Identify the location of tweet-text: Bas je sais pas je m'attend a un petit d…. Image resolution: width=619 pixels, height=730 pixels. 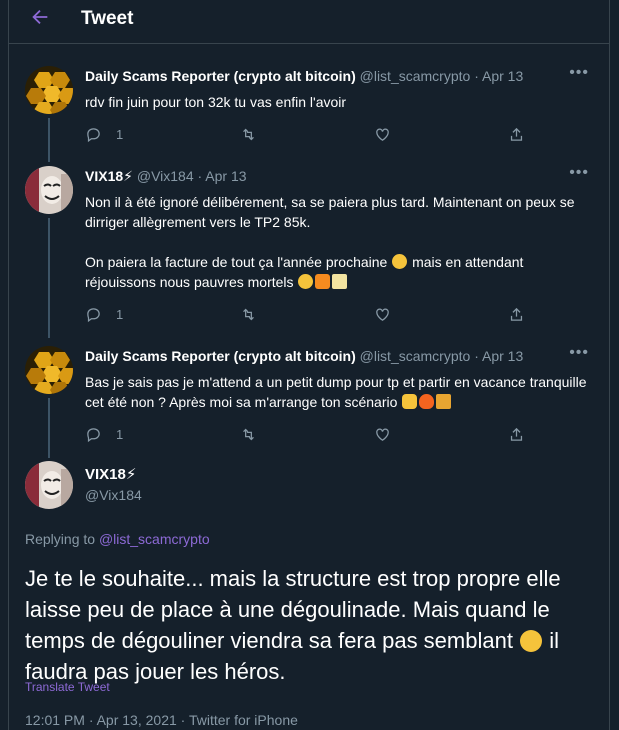
(340, 392).